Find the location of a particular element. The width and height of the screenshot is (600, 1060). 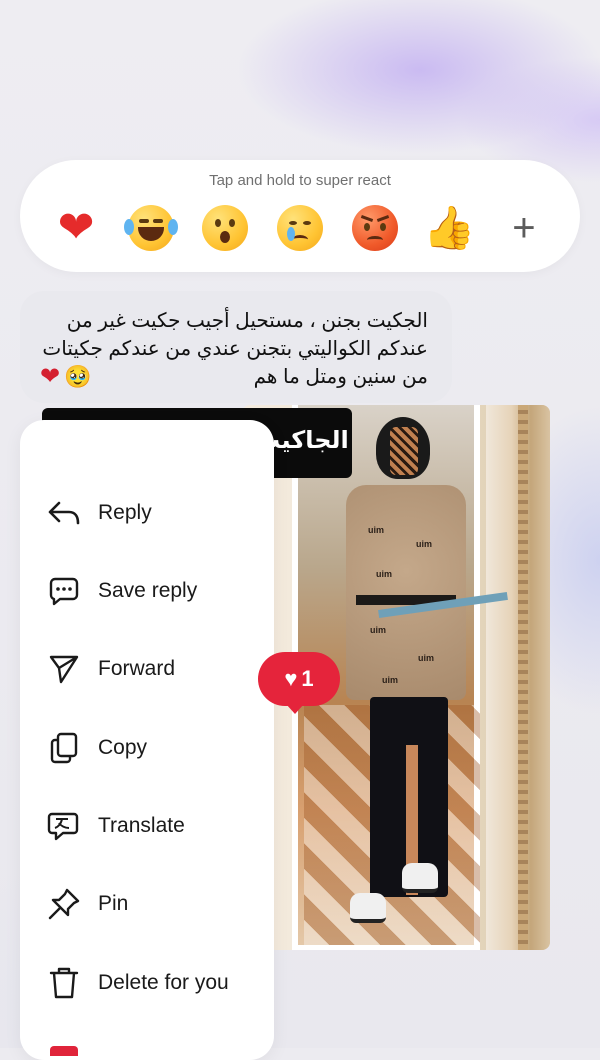

pleading-face-emoji: 🥹 is located at coordinates (78, 376).